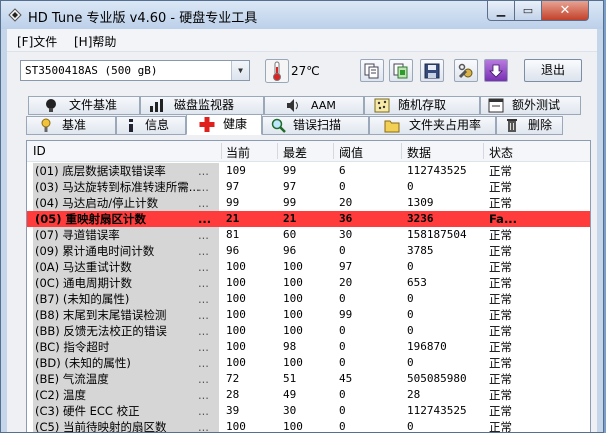  I want to click on minimize-button: ▁, so click(501, 11).